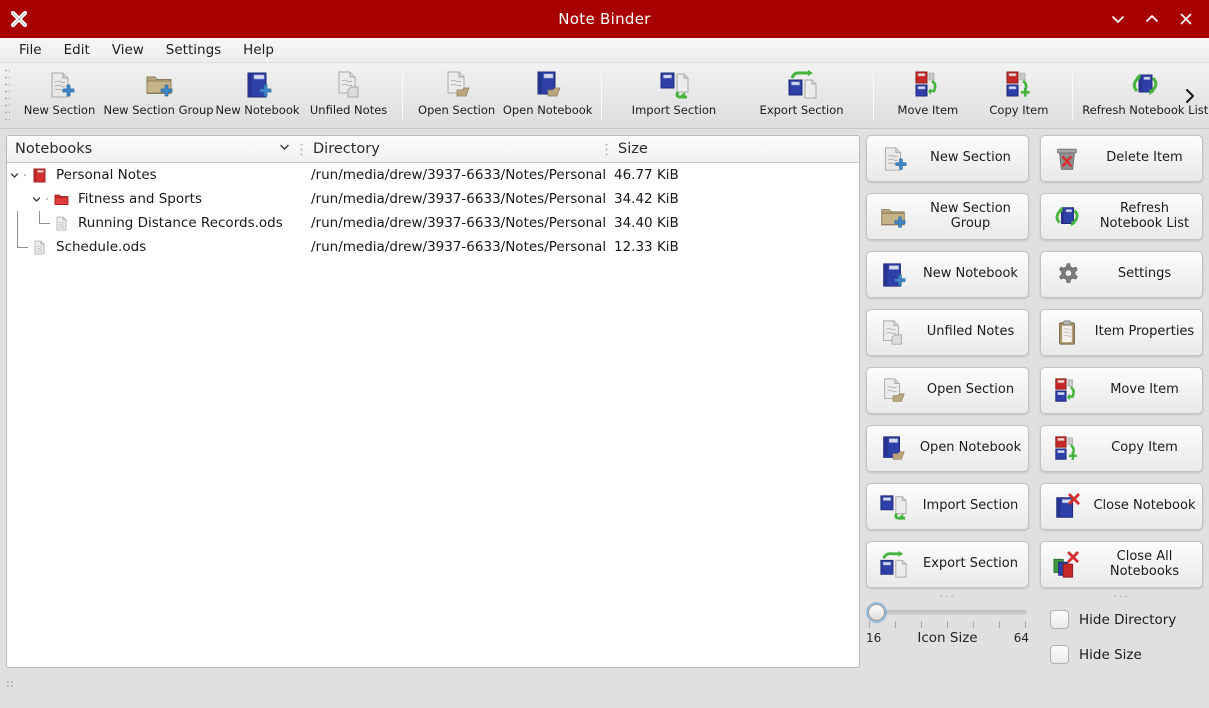 The image size is (1209, 708). What do you see at coordinates (876, 612) in the screenshot?
I see `slider-handle` at bounding box center [876, 612].